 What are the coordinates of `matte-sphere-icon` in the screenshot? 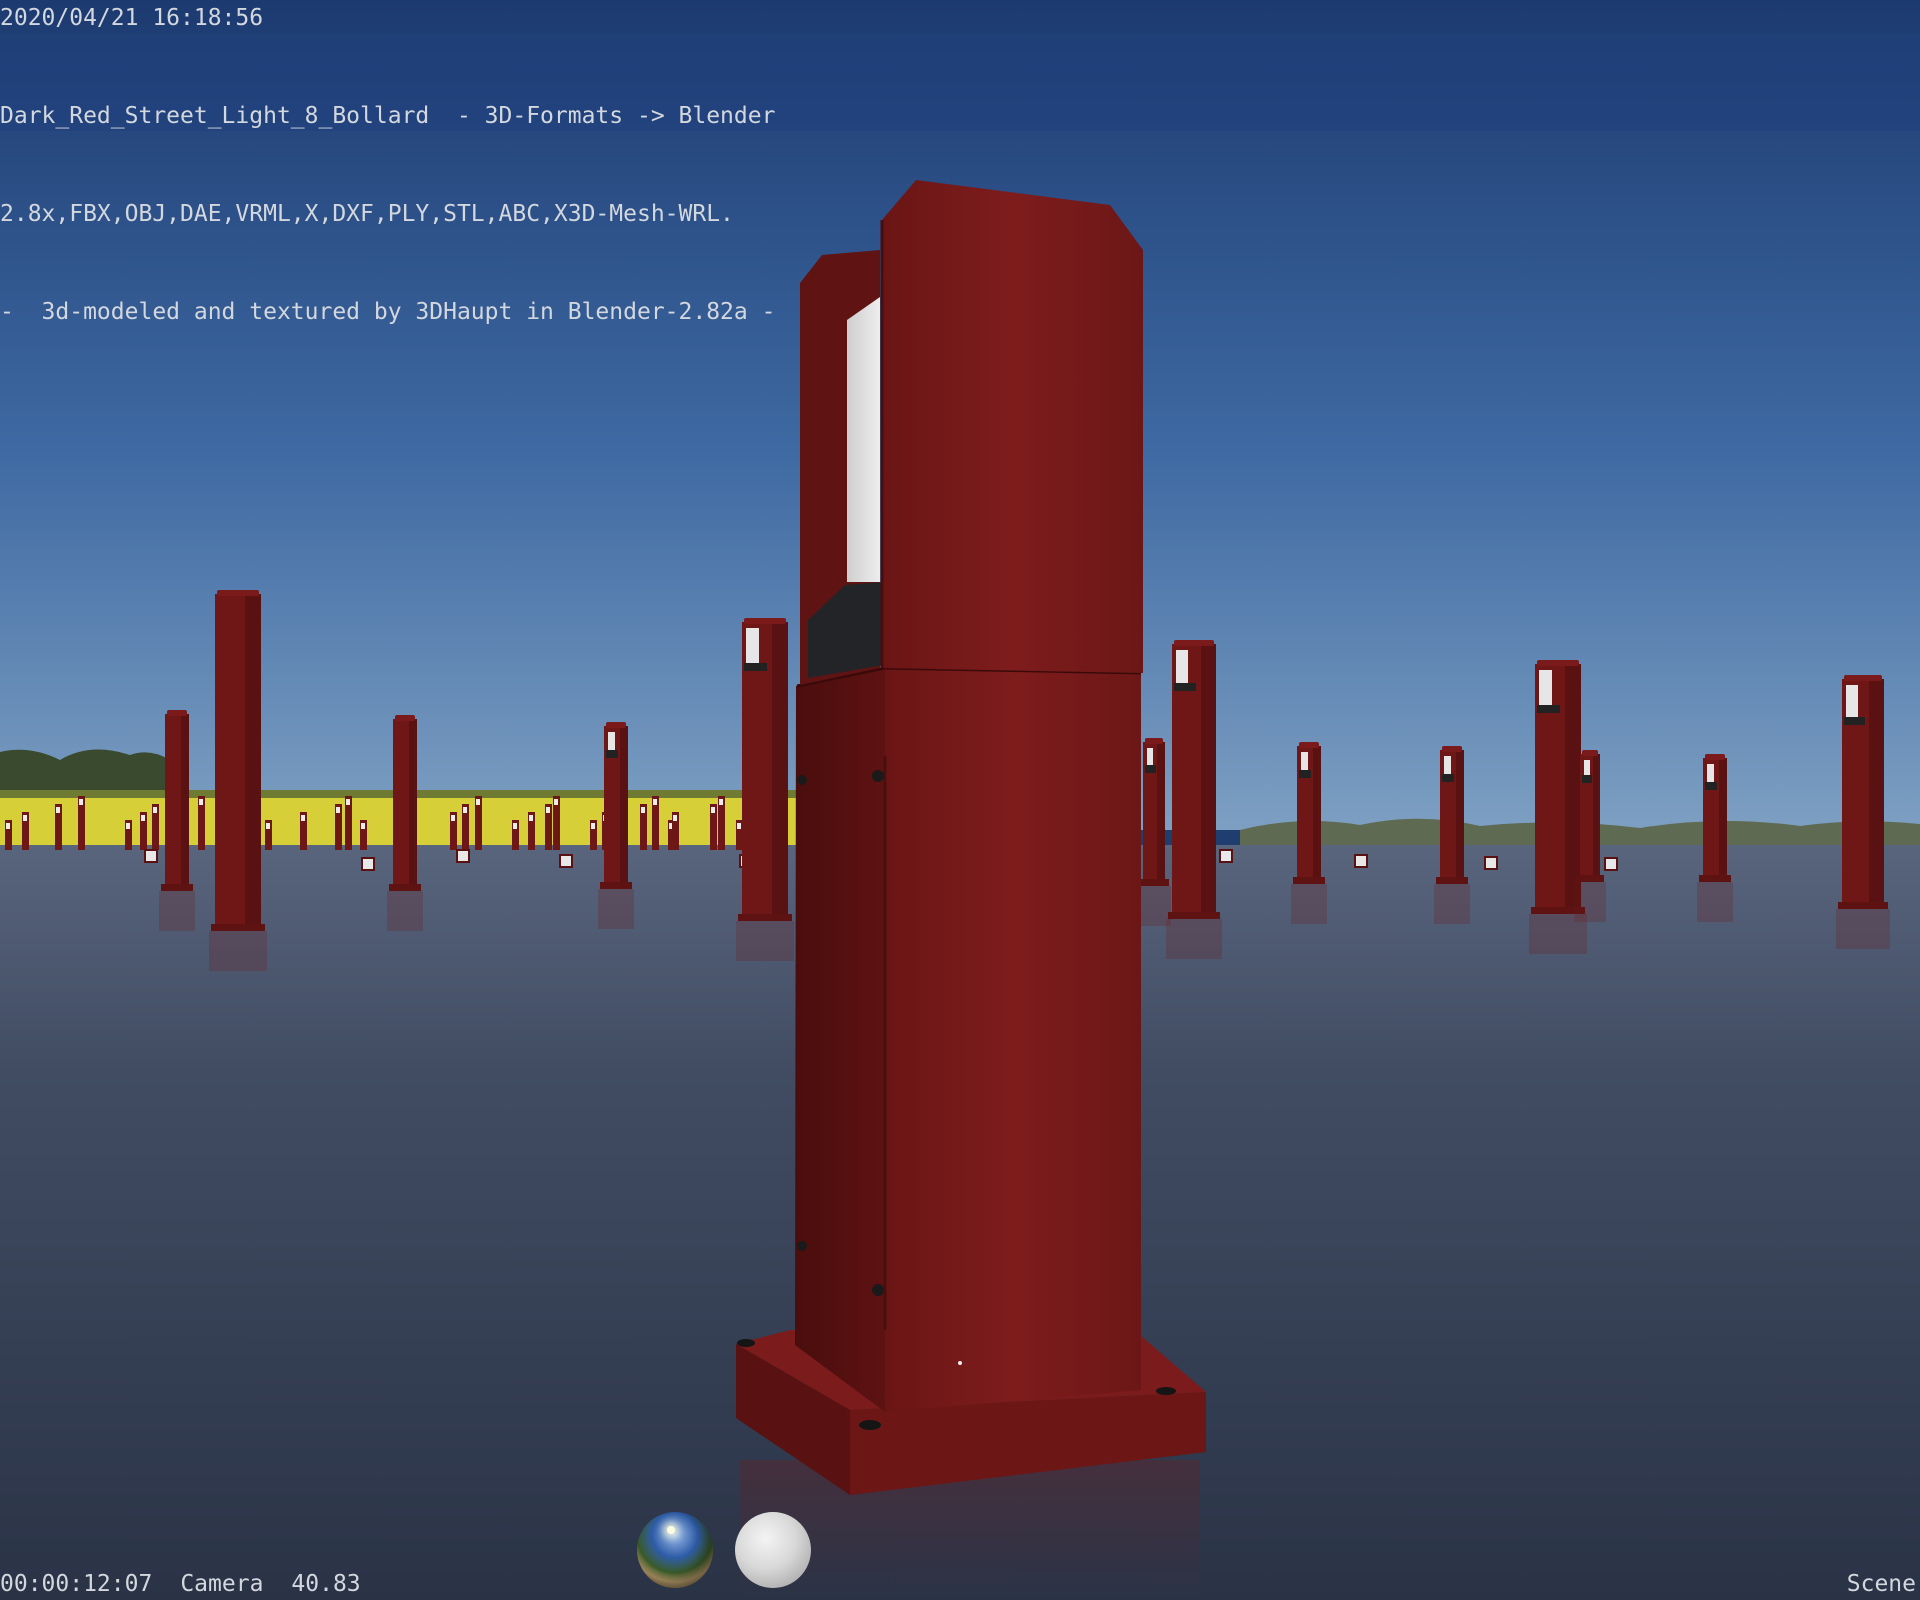 It's located at (773, 1550).